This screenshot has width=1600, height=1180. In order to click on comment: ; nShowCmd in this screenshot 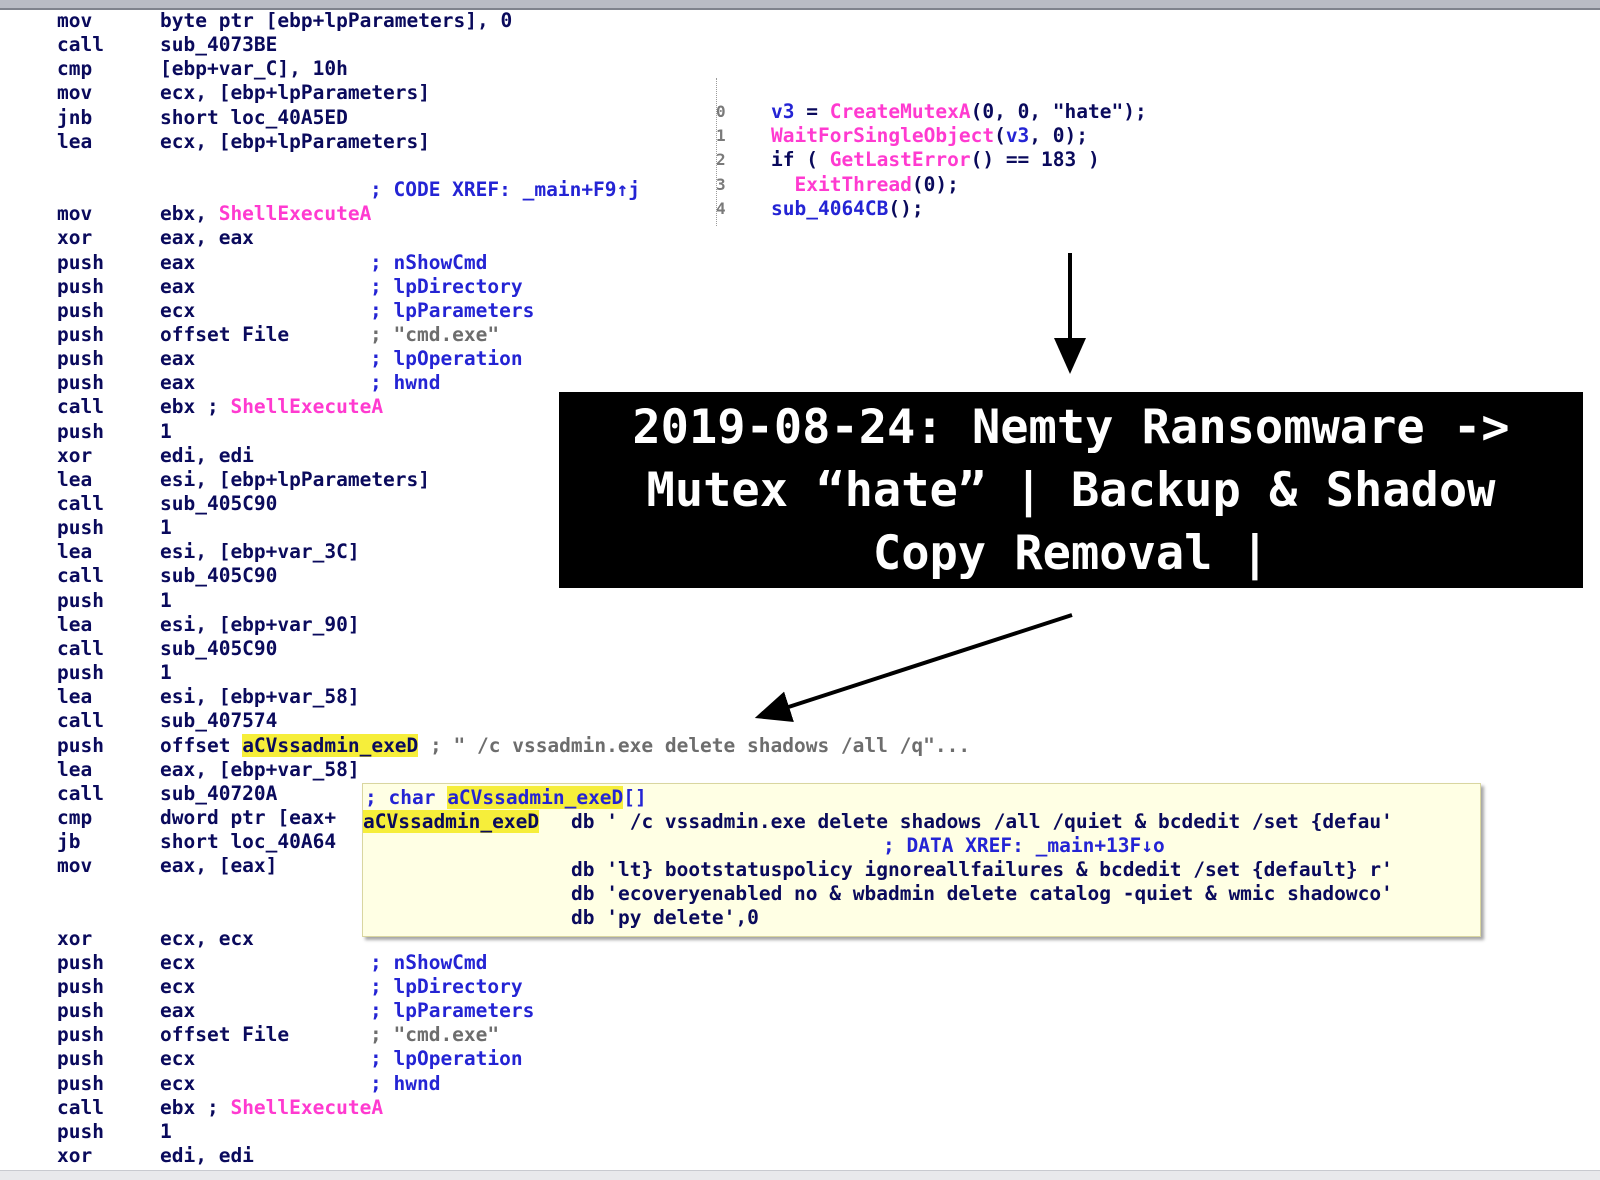, I will do `click(429, 962)`.